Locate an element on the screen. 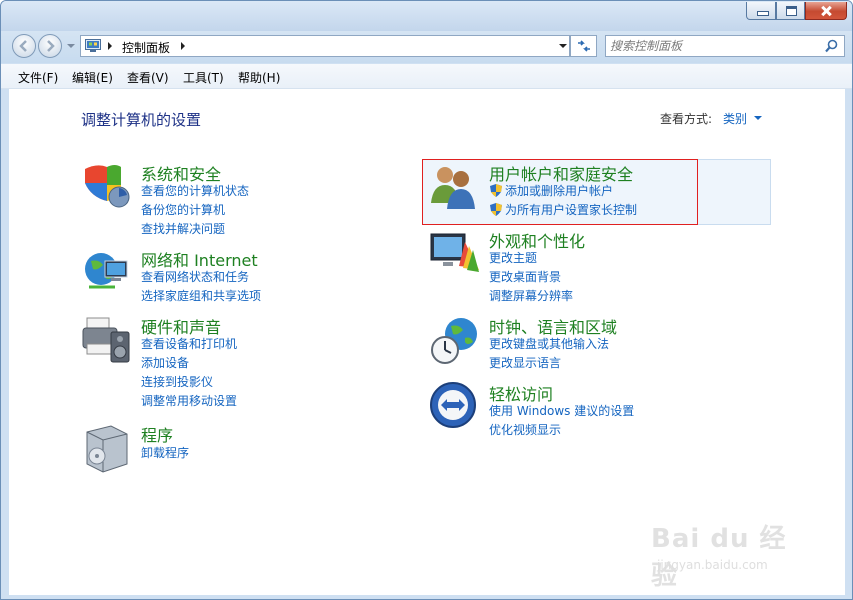 Image resolution: width=853 pixels, height=600 pixels. category-clock-language: 时钟、语言和区域 更改键盘或其他输入法 更改显示语言 is located at coordinates (594, 344).